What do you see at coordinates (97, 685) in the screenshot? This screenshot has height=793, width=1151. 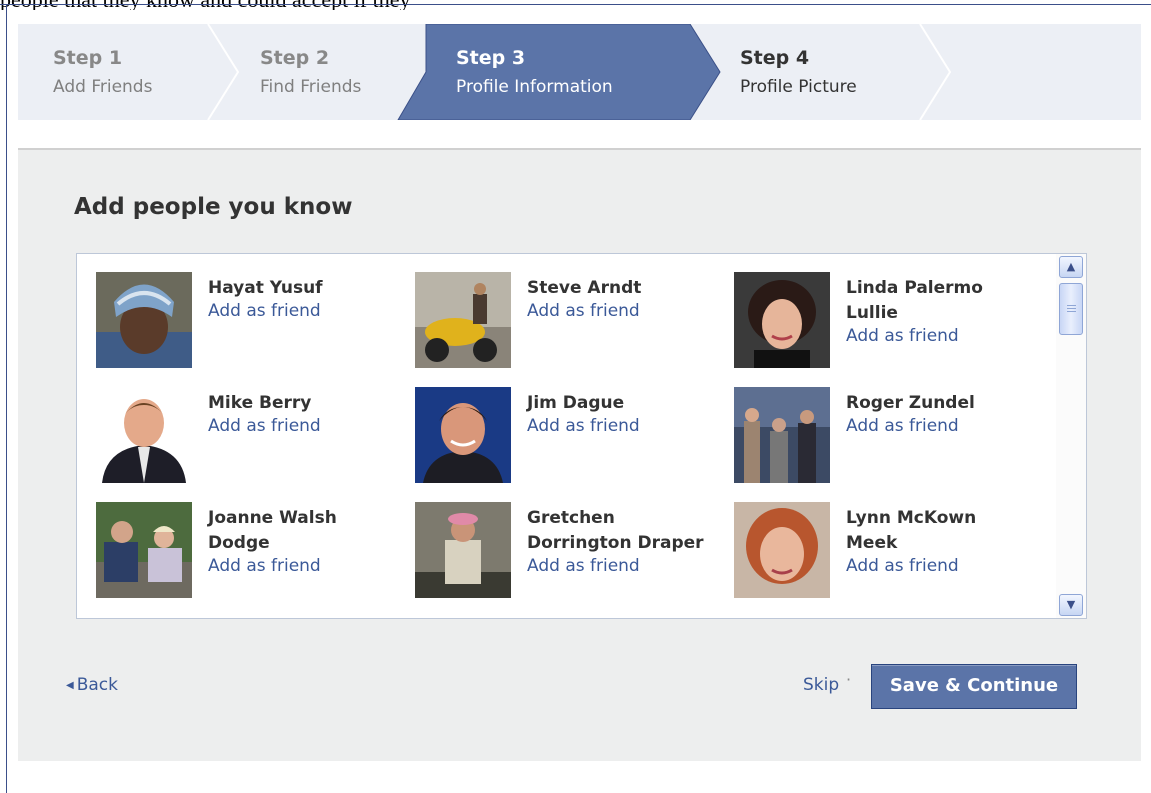 I see `back-label: Back` at bounding box center [97, 685].